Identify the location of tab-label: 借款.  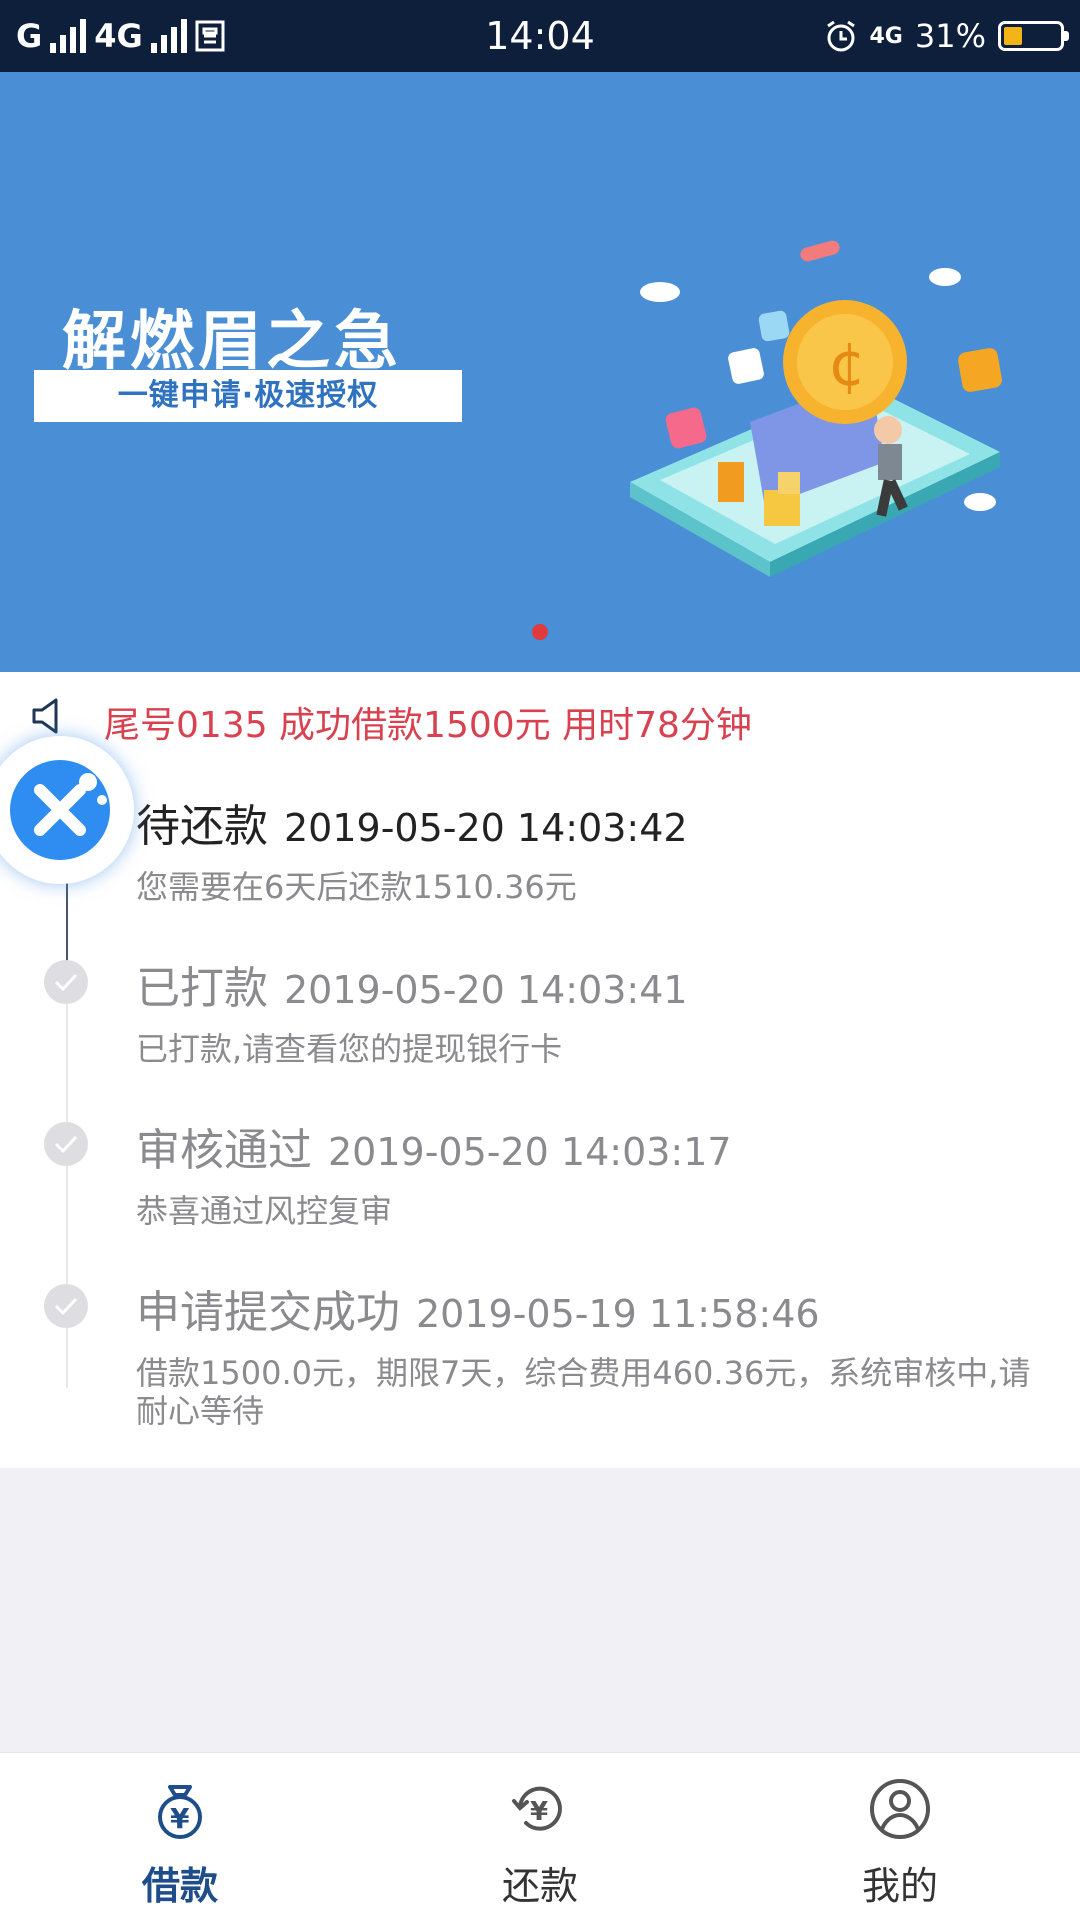
(179, 1886).